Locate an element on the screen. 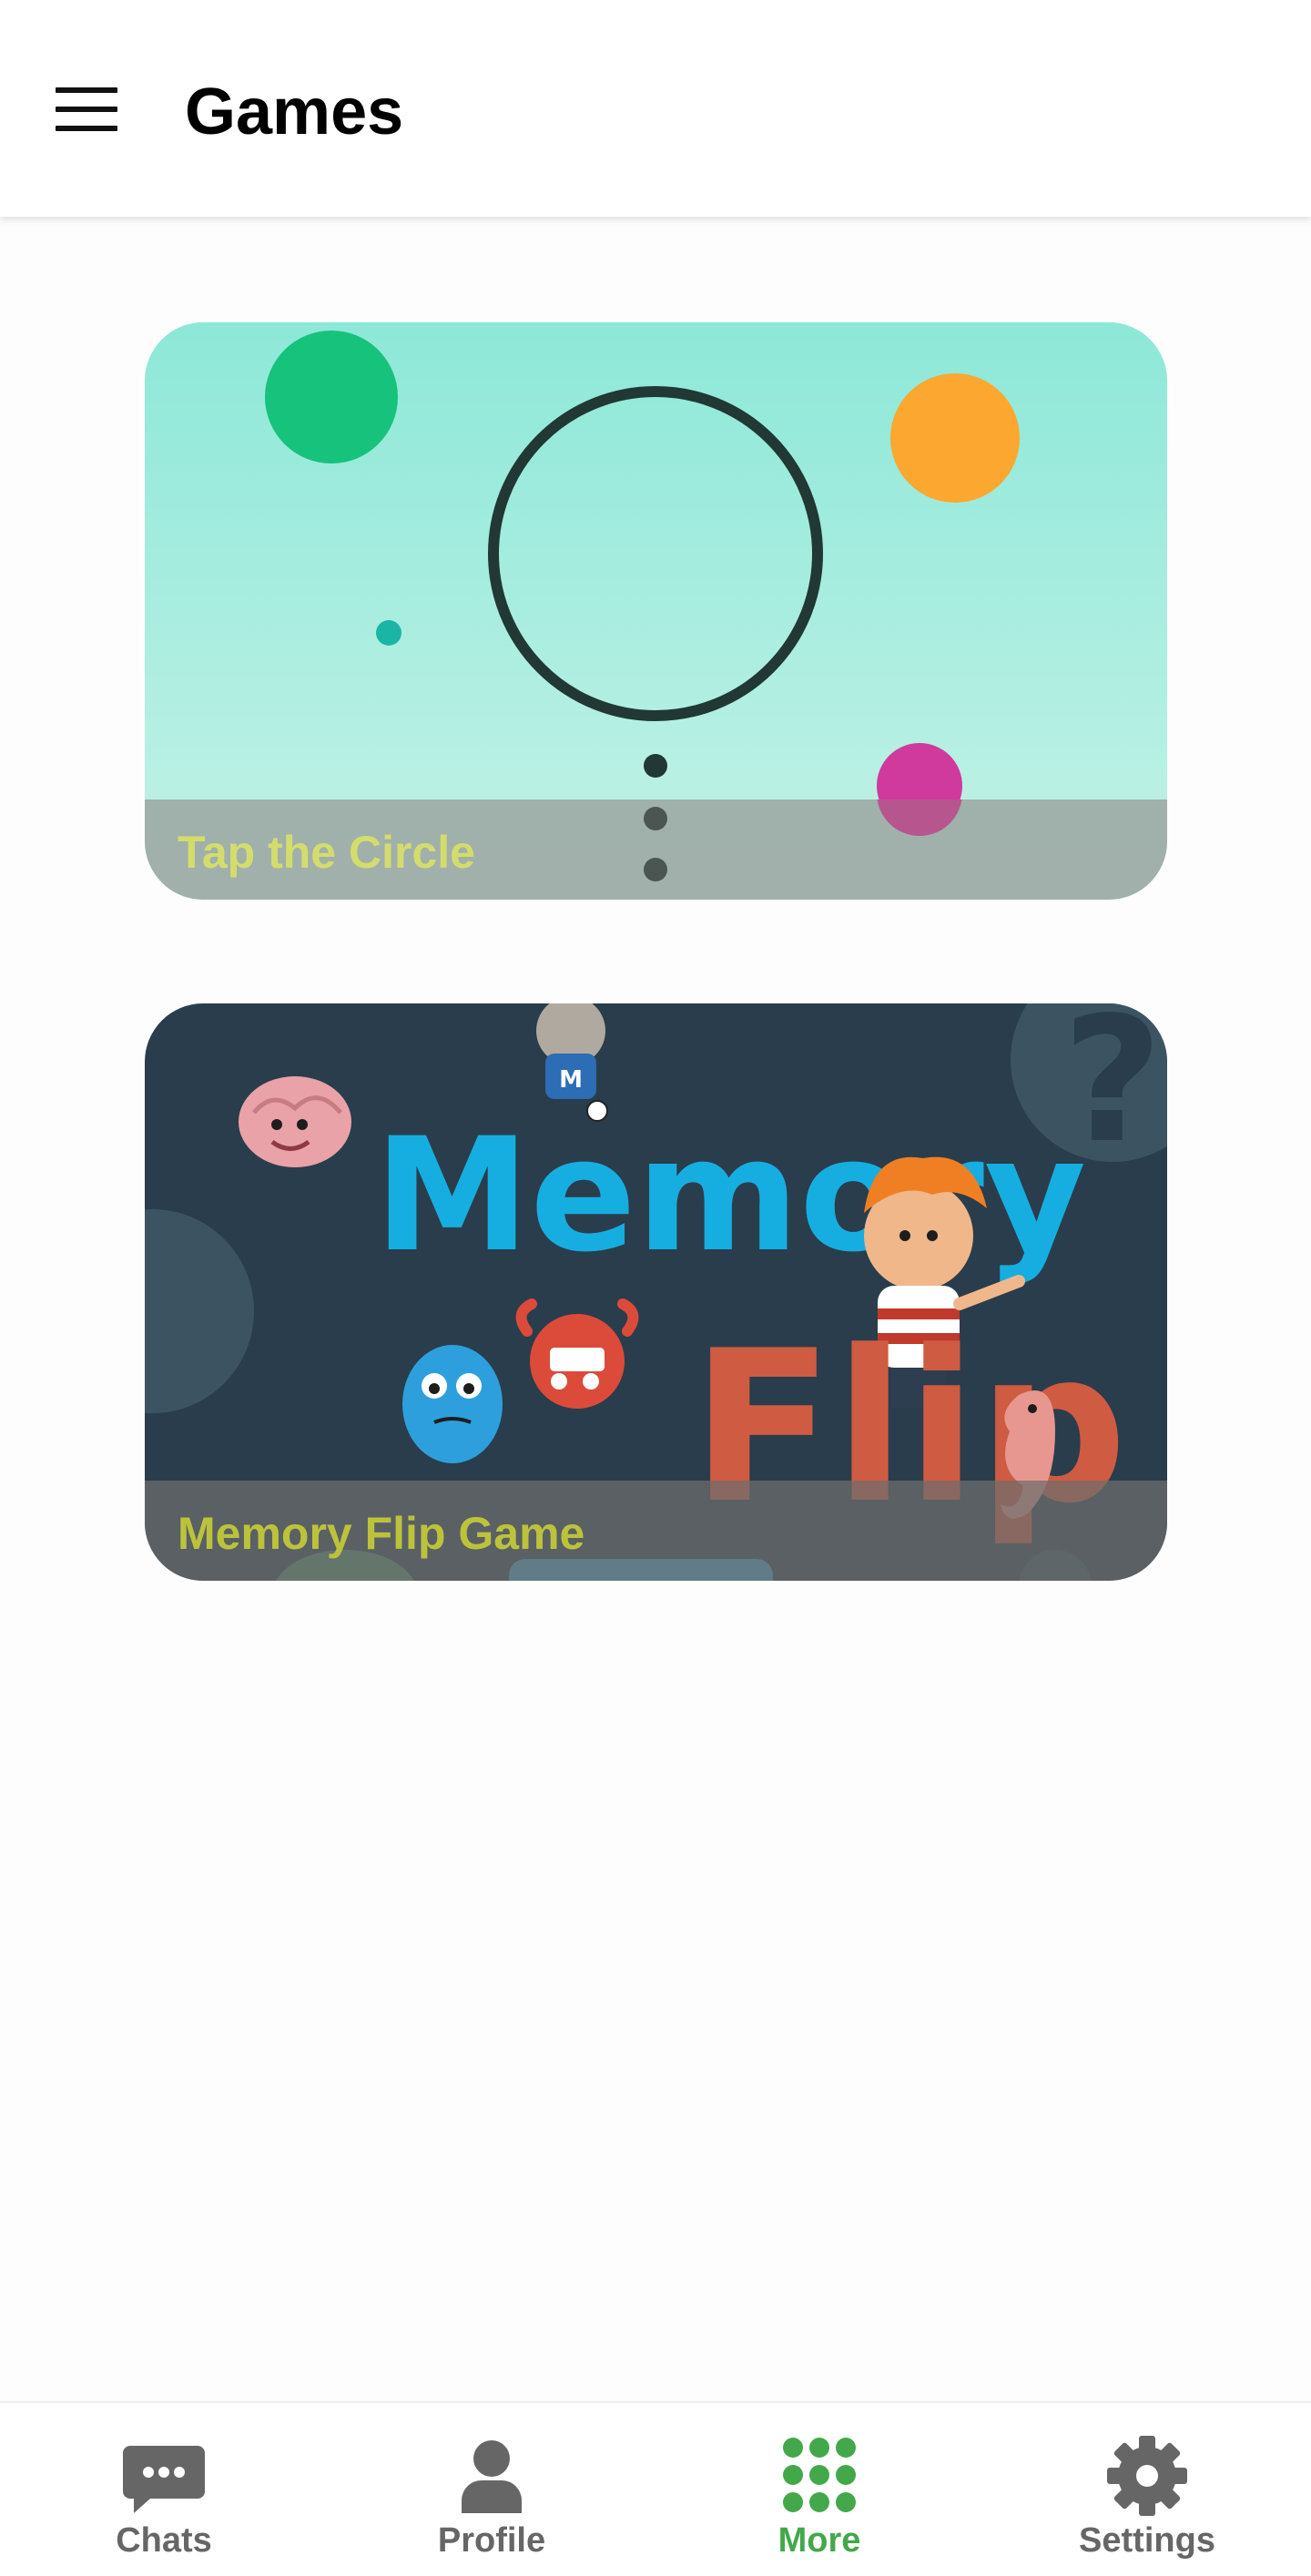 The height and width of the screenshot is (2576, 1311). nav-item-profile: Profile is located at coordinates (492, 2490).